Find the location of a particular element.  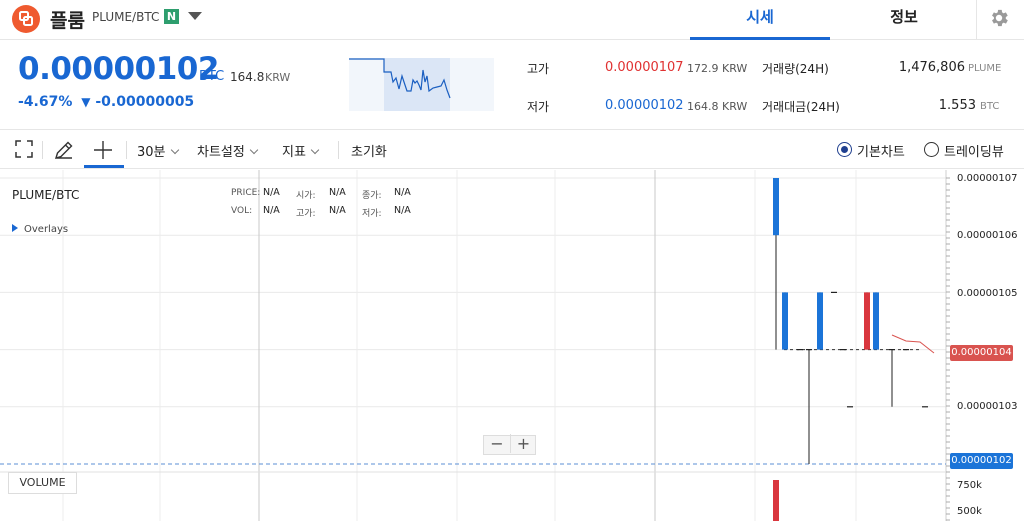

price-unit: BTC is located at coordinates (212, 76).